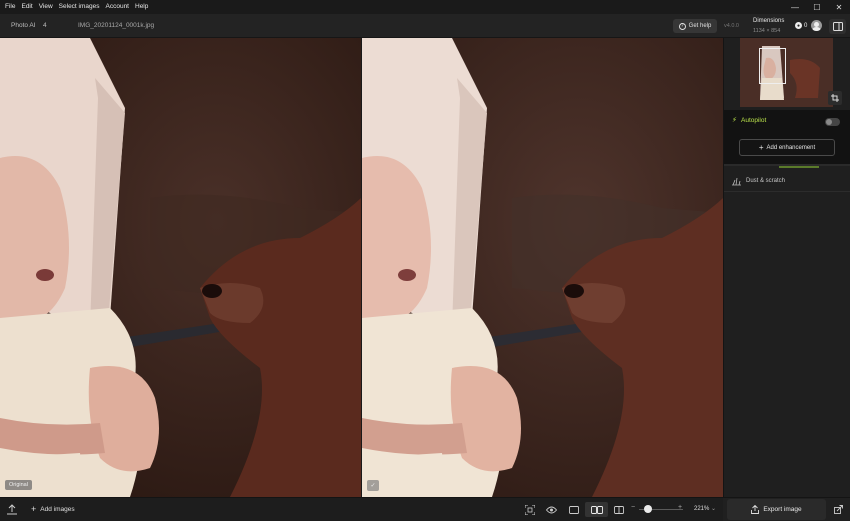 This screenshot has height=521, width=850. Describe the element at coordinates (767, 31) in the screenshot. I see `dimensions-value: 1134 × 854` at that location.